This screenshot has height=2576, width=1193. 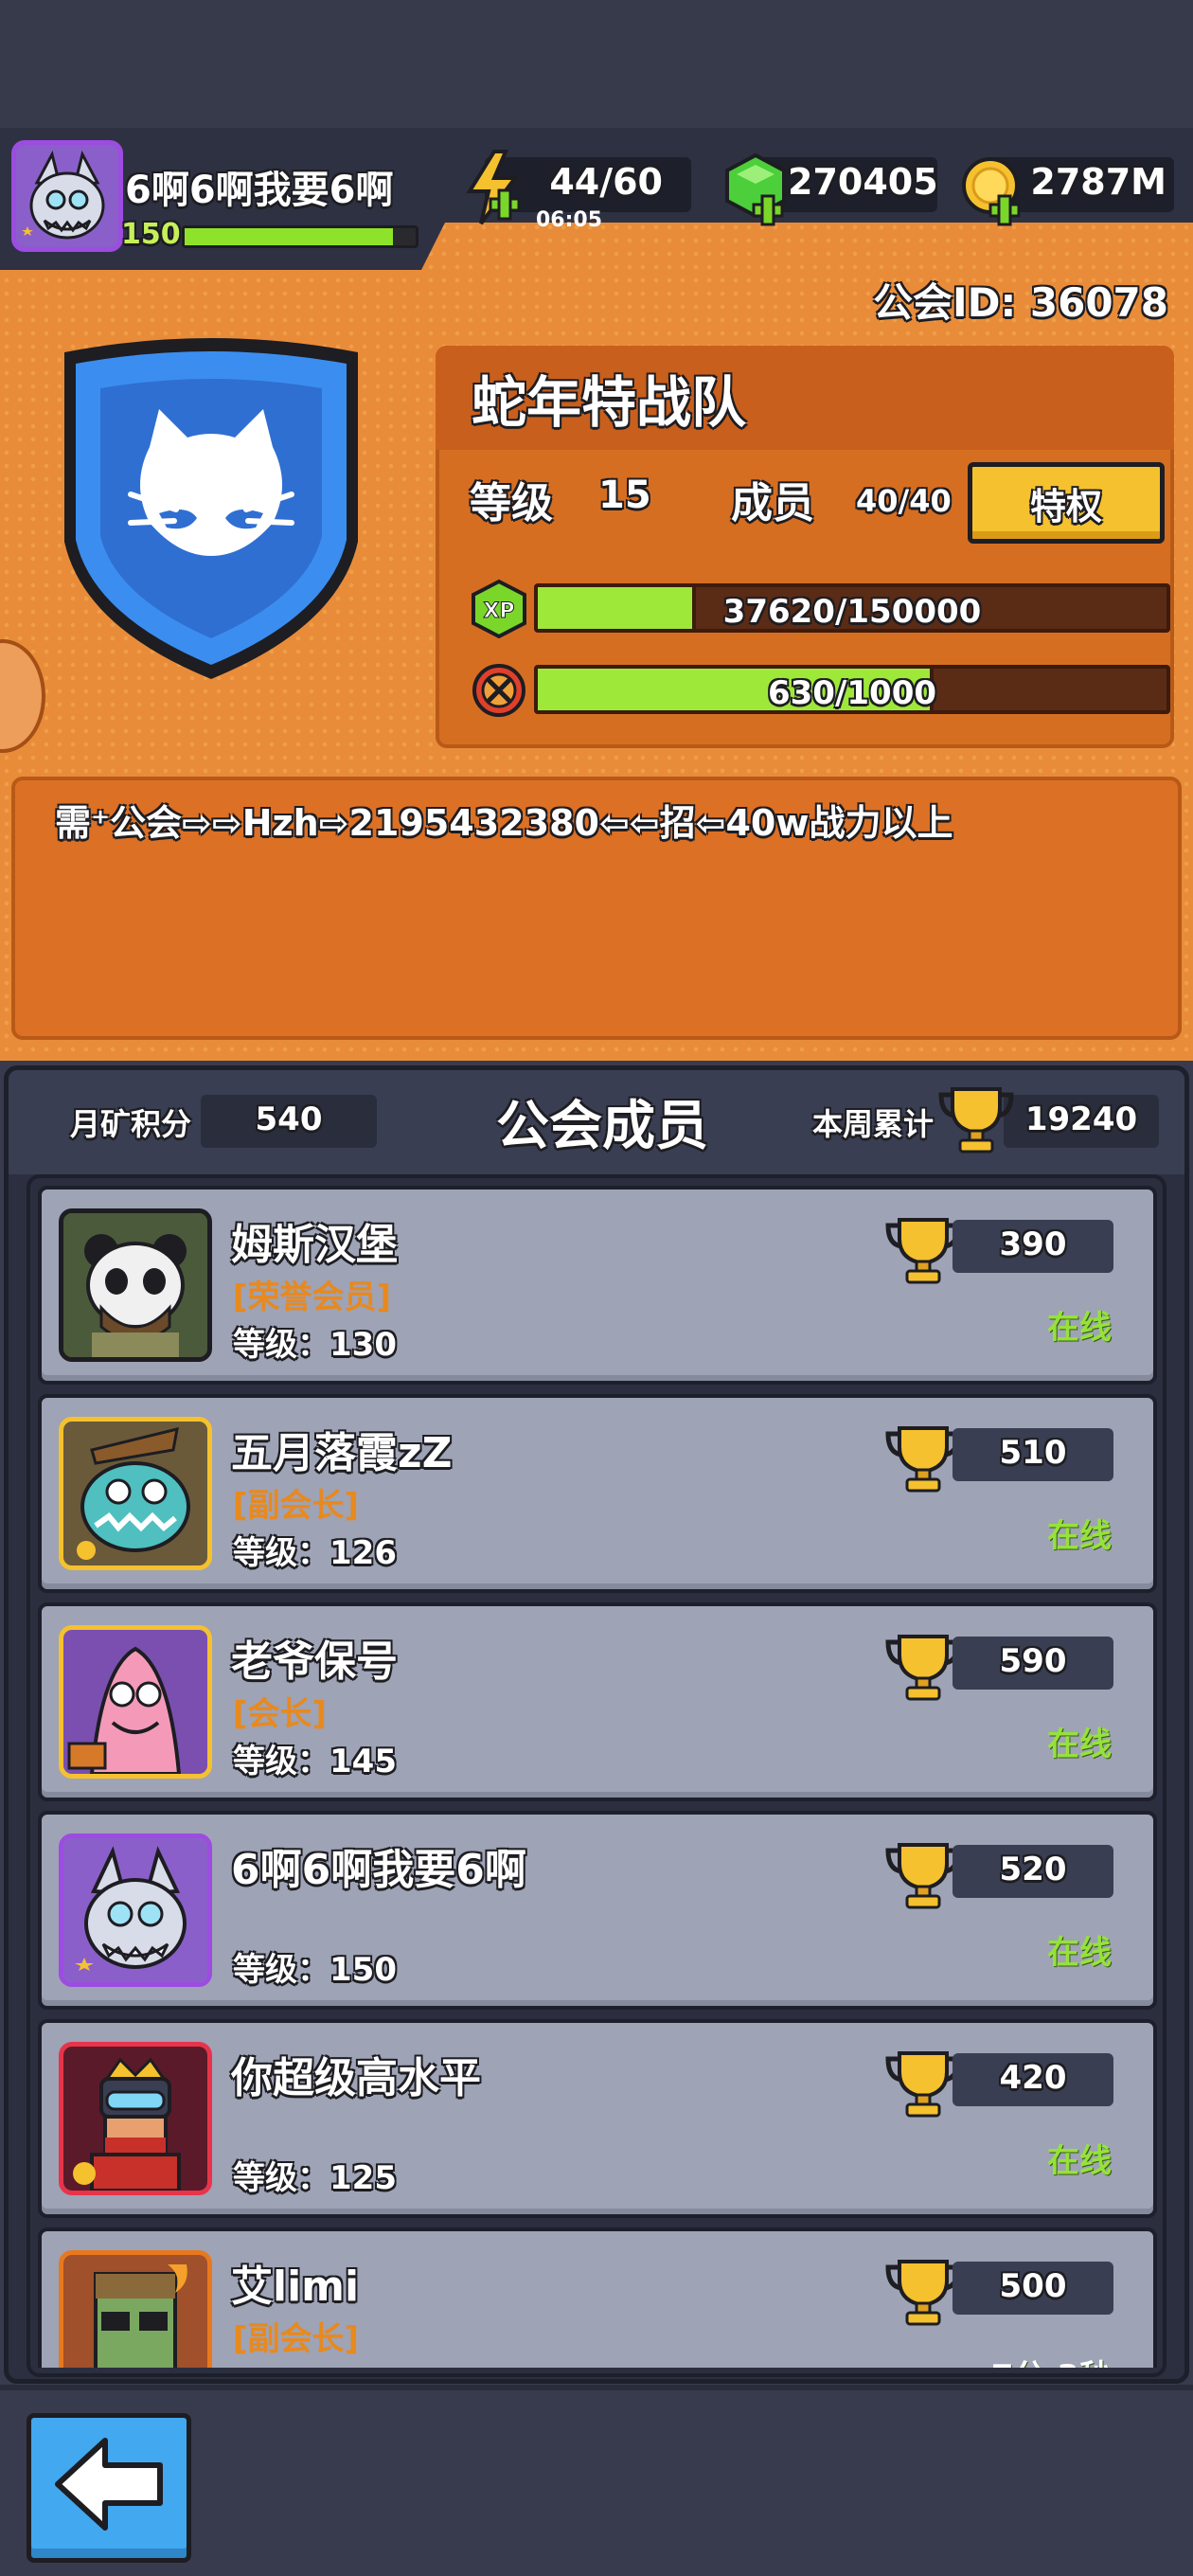 What do you see at coordinates (1051, 2359) in the screenshot?
I see `member-status: 7分 3秒` at bounding box center [1051, 2359].